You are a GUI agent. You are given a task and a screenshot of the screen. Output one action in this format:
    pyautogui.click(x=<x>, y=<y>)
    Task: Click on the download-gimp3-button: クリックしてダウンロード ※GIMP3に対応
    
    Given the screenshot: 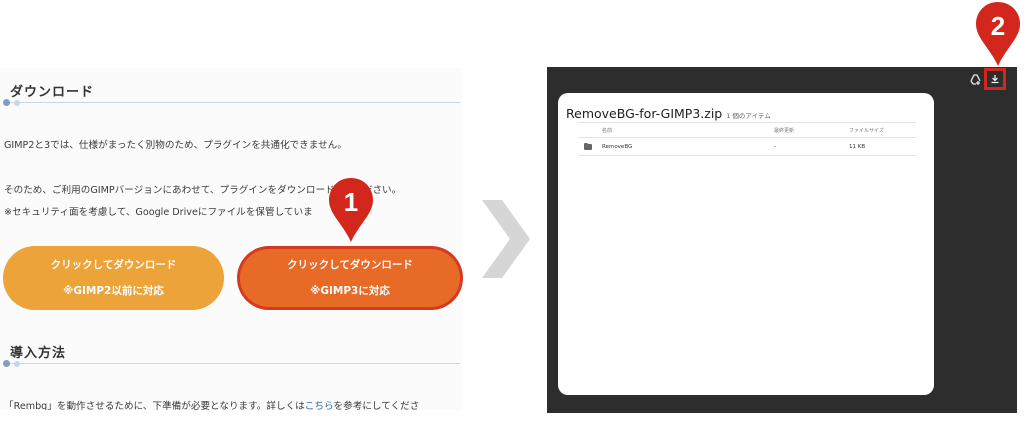 What is the action you would take?
    pyautogui.click(x=350, y=278)
    